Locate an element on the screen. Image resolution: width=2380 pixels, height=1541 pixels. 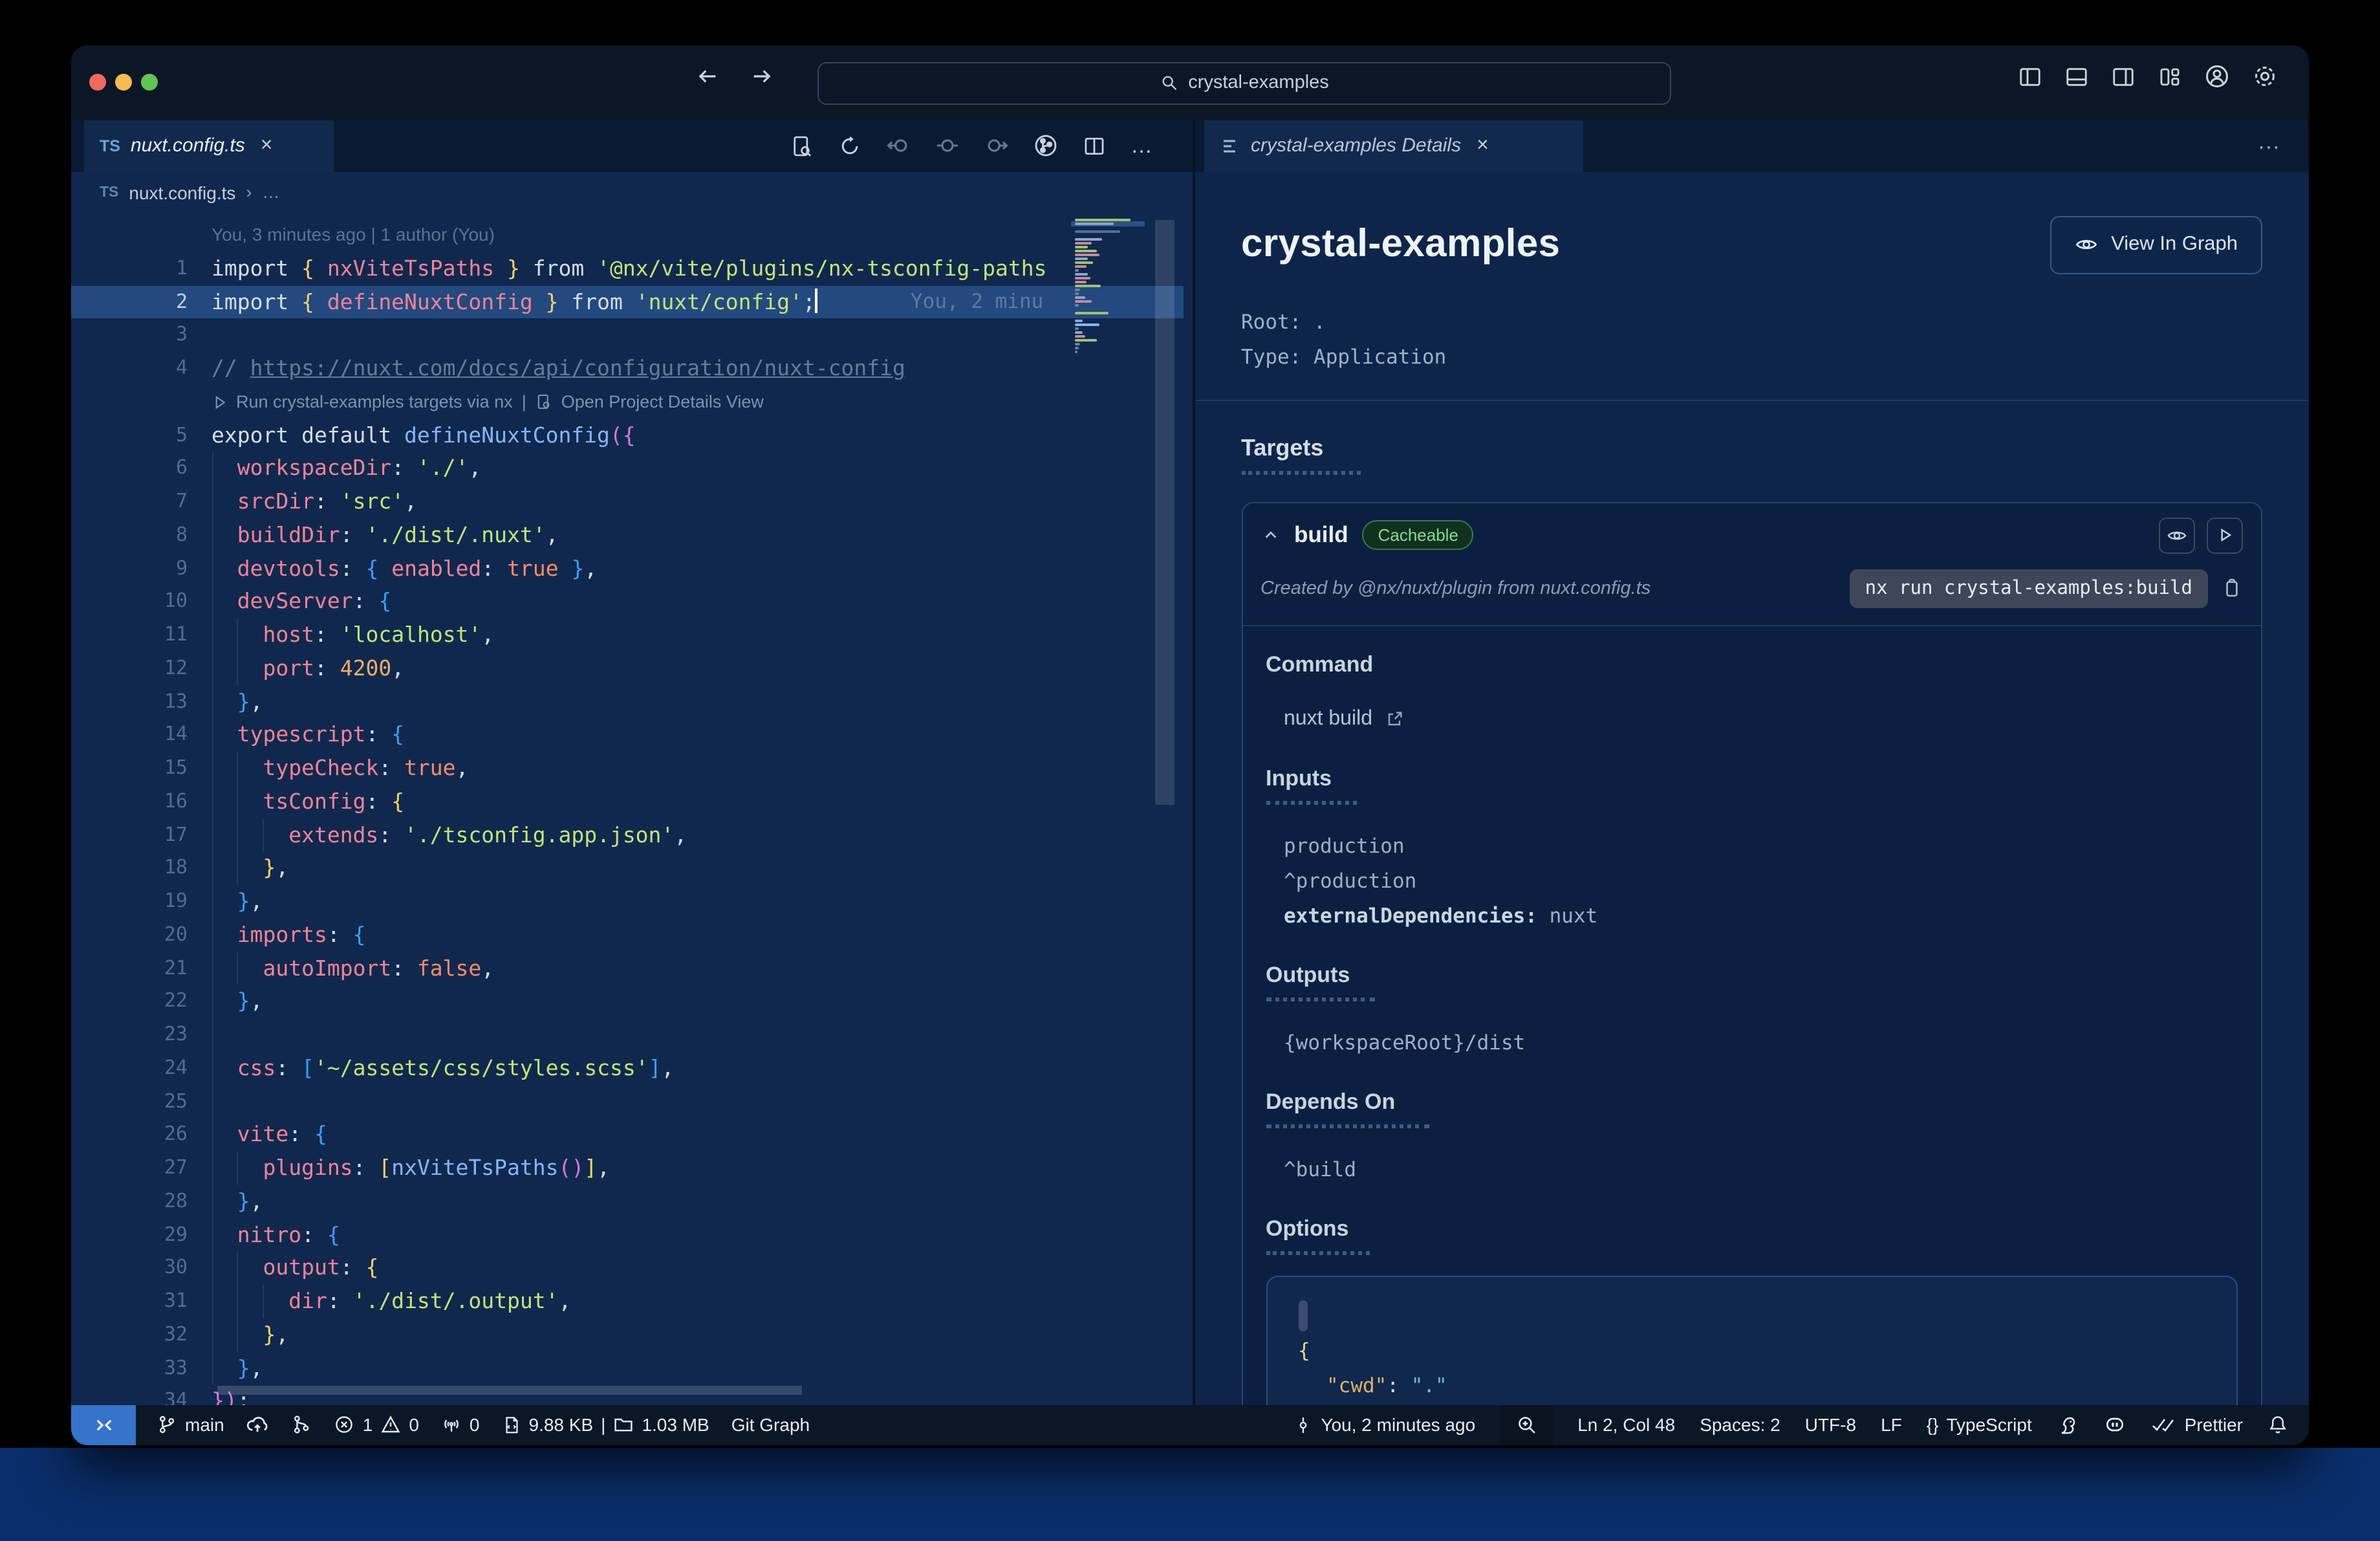
code-line: 9 devtools: { enabled: true }, is located at coordinates (631, 568).